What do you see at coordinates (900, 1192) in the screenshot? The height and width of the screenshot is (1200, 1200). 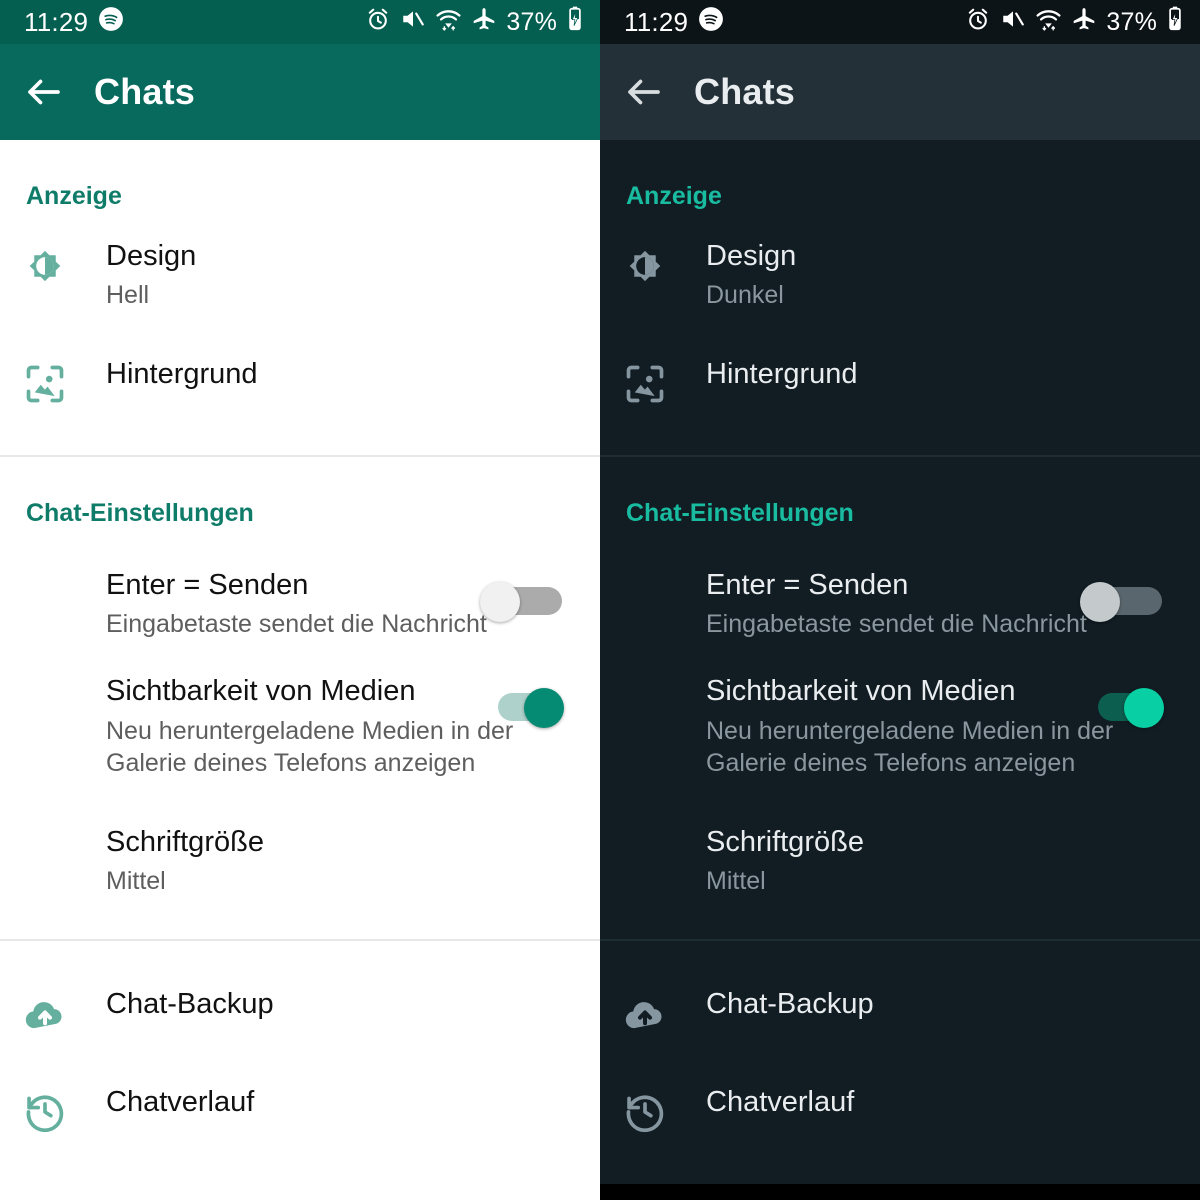 I see `navigation-bar-strip` at bounding box center [900, 1192].